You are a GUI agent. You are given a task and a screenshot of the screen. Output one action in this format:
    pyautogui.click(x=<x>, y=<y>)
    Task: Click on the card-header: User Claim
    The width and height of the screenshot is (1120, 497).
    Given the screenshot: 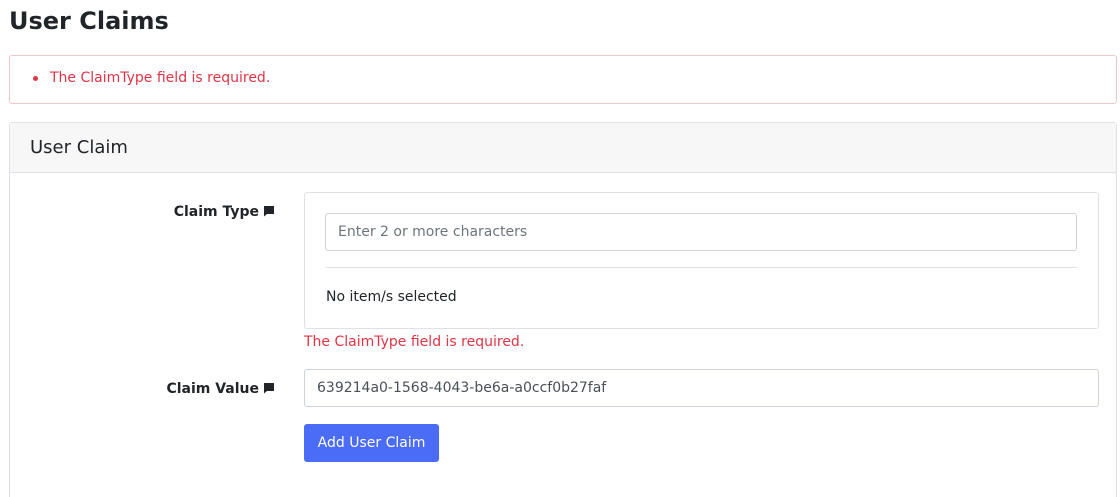 What is the action you would take?
    pyautogui.click(x=563, y=148)
    